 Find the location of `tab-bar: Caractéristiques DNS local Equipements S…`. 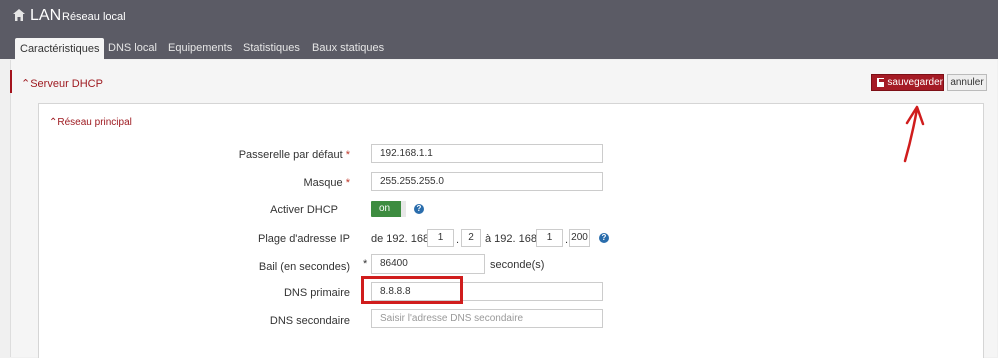

tab-bar: Caractéristiques DNS local Equipements S… is located at coordinates (499, 48).